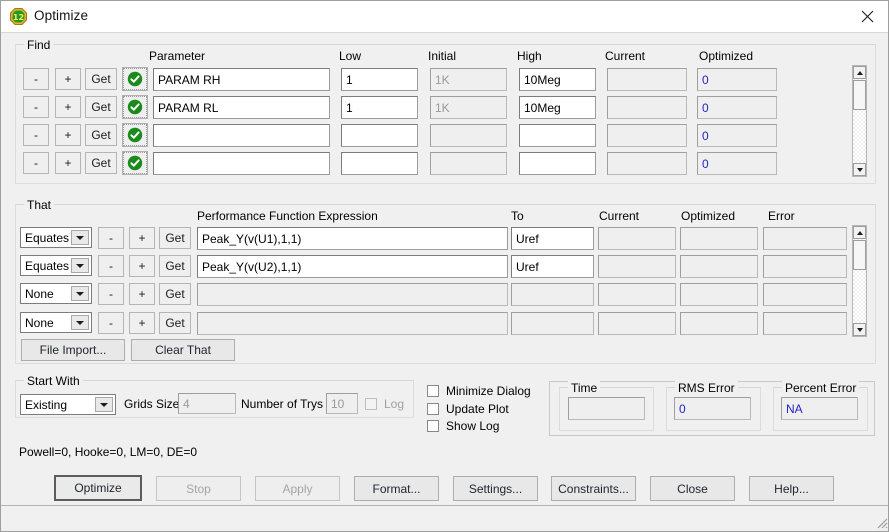  What do you see at coordinates (517, 216) in the screenshot?
I see `that-header-to: To` at bounding box center [517, 216].